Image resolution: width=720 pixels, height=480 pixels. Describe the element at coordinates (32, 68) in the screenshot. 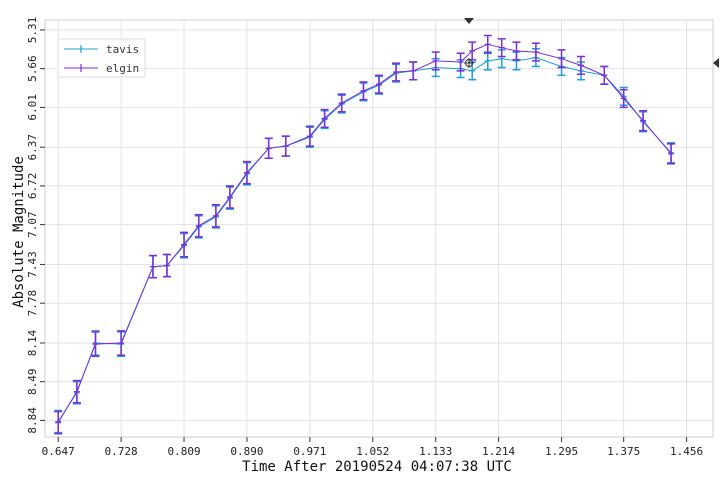

I see `y-tick-label: 5.66` at that location.